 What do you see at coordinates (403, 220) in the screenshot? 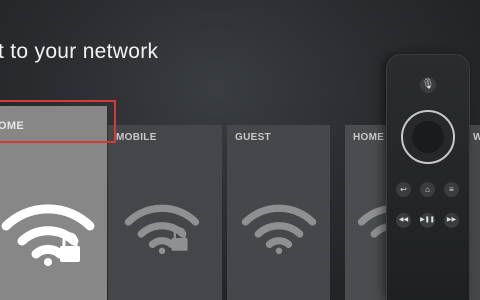
I see `rewind-icon: ◀◀` at bounding box center [403, 220].